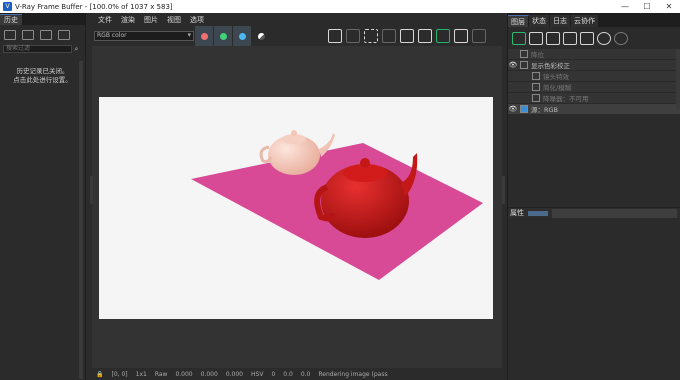 Image resolution: width=680 pixels, height=380 pixels. Describe the element at coordinates (371, 36) in the screenshot. I see `region-render-icon` at that location.